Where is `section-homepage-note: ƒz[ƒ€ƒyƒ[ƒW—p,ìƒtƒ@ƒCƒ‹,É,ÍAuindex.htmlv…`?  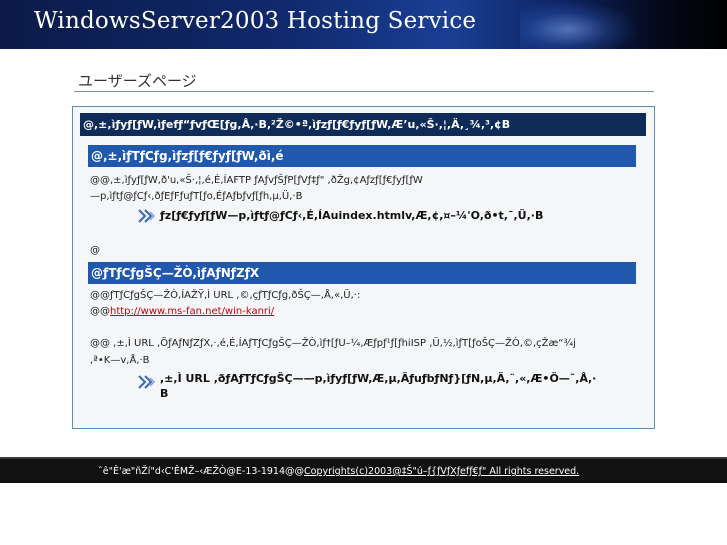
section-homepage-note: ƒz[ƒ€ƒyƒ[ƒW—p,ìƒtƒ@ƒCƒ‹,É,ÍAuindex.htmlv… is located at coordinates (352, 215).